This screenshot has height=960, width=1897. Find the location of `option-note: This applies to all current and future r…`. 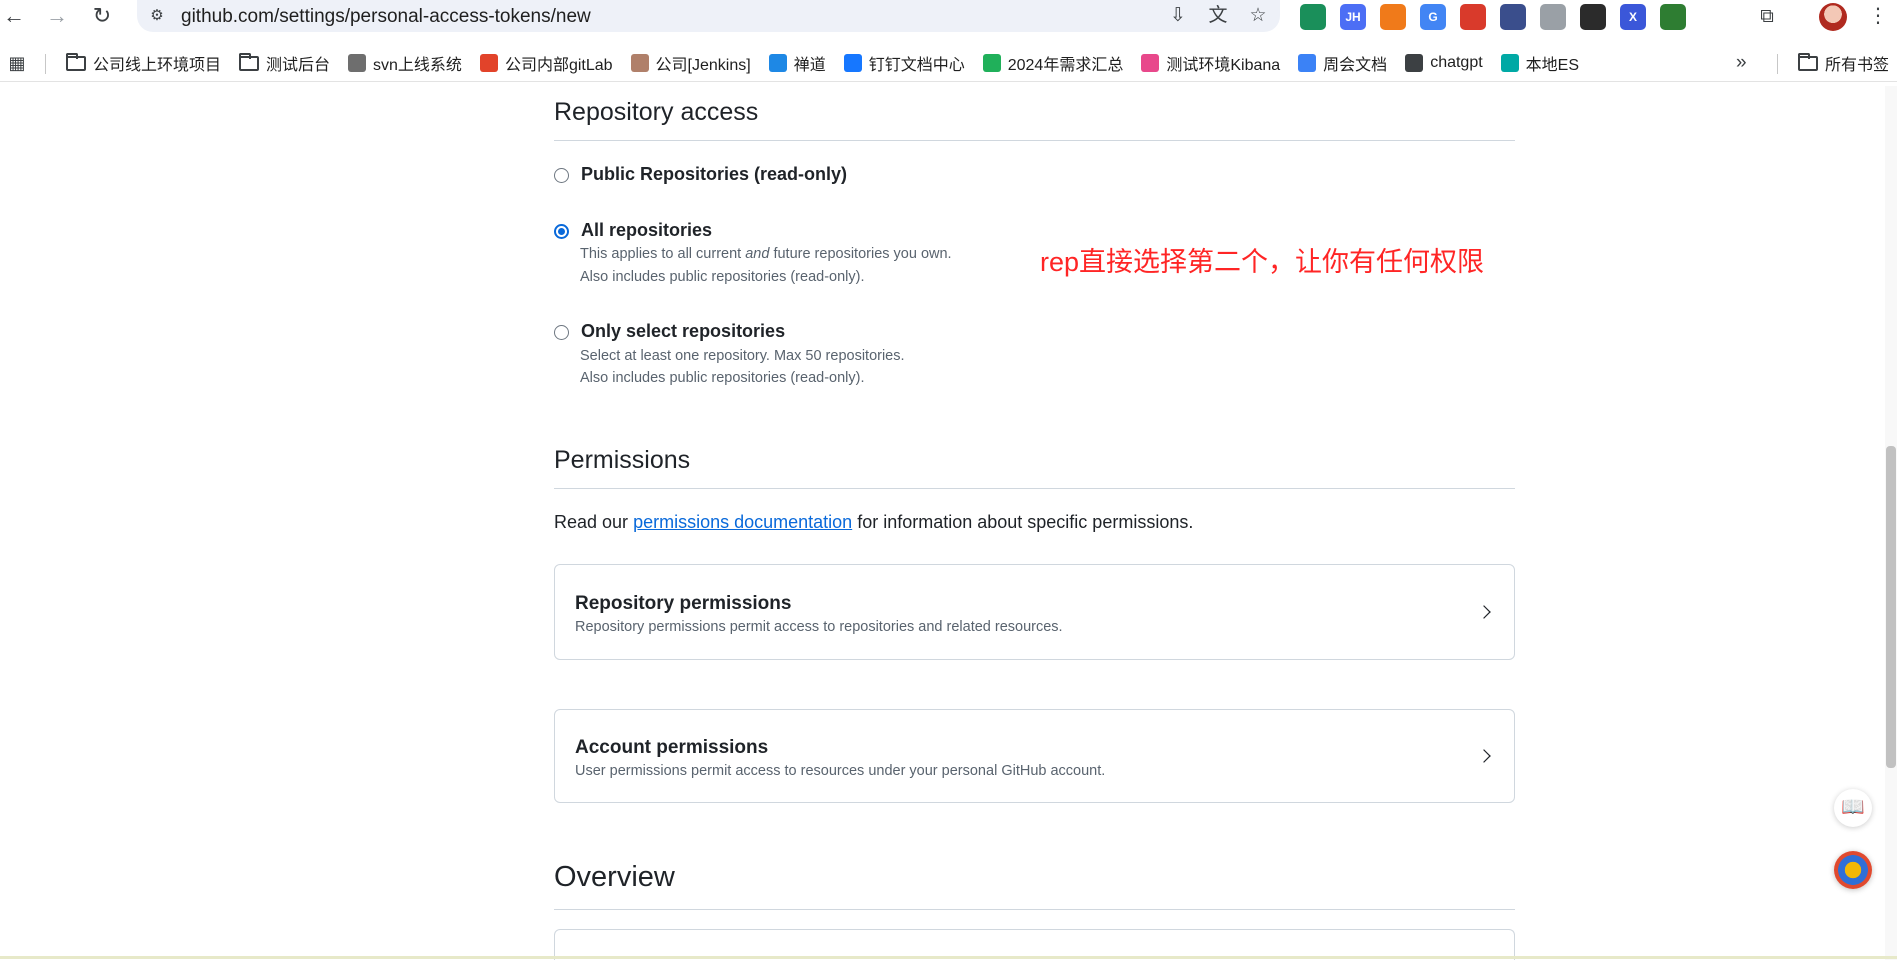

option-note: This applies to all current and future r… is located at coordinates (766, 254).